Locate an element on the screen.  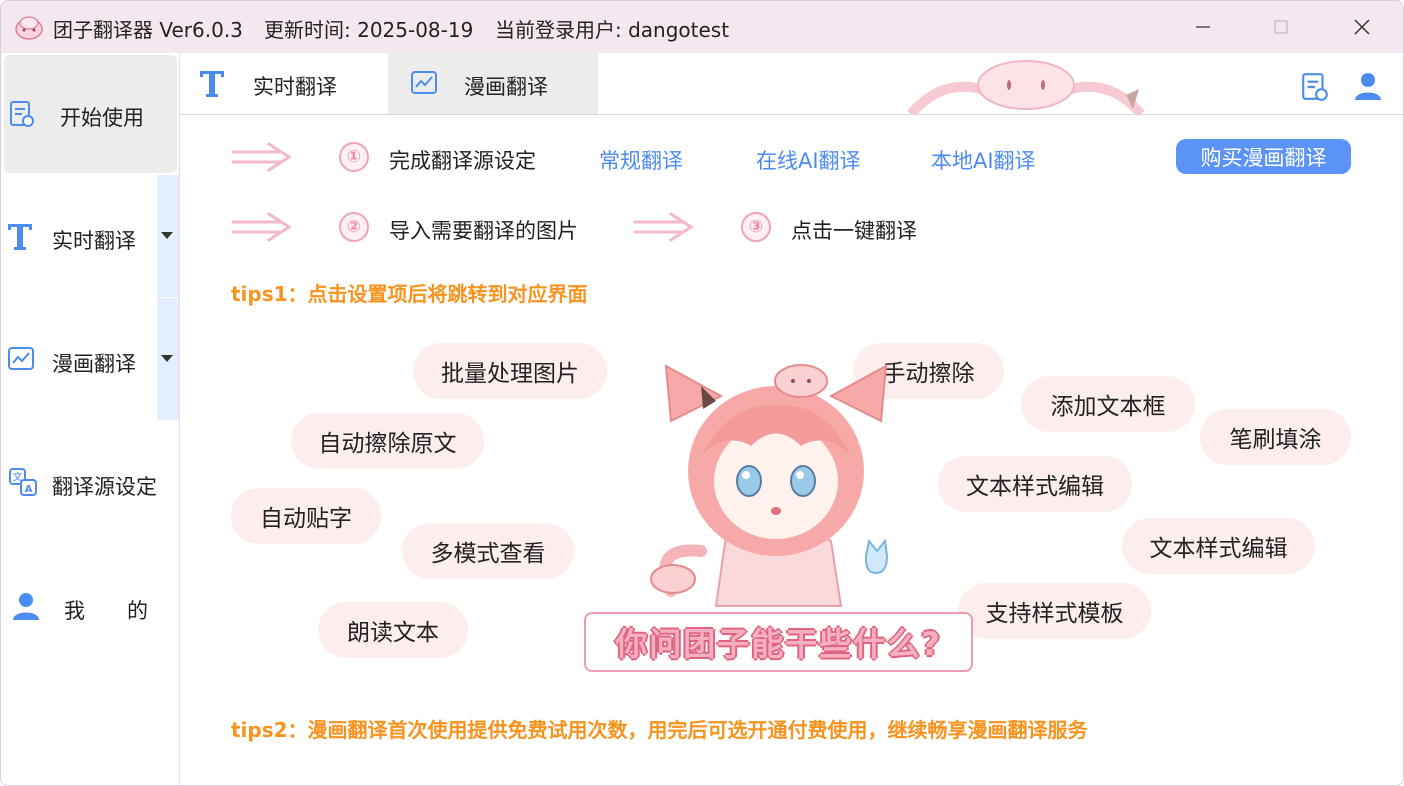
buy-comic-translation-button: 购买漫画翻译 is located at coordinates (1263, 156).